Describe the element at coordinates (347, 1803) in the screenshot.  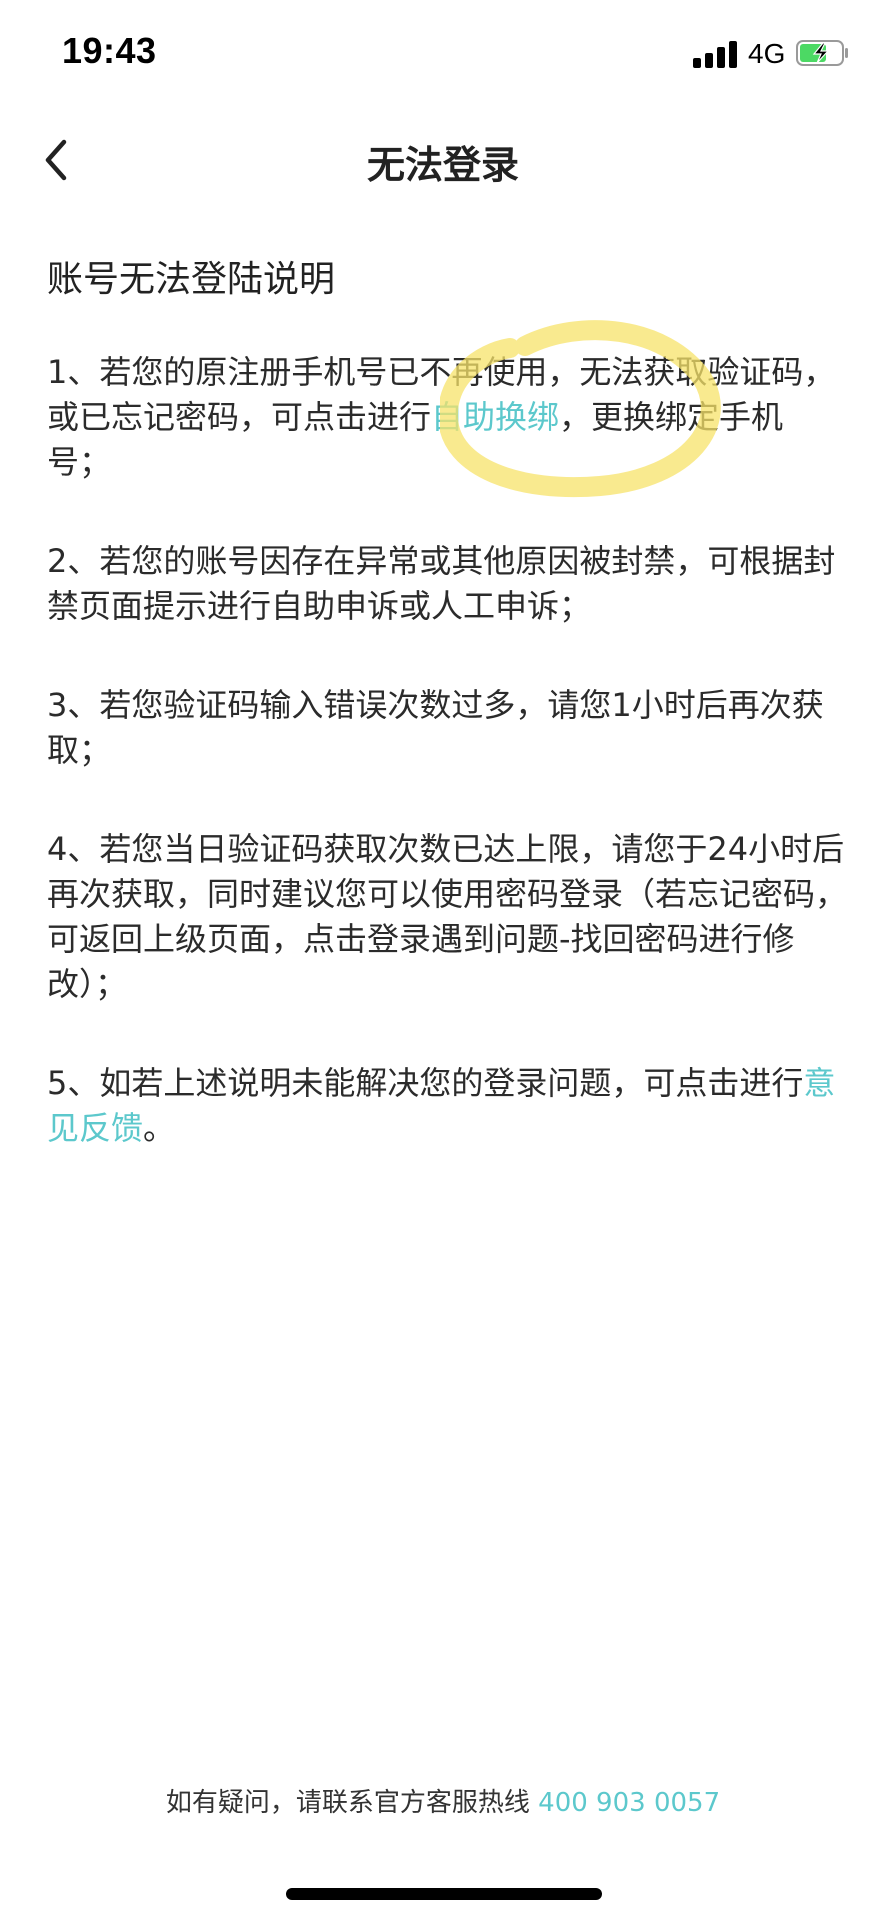
I see `footer-text: 如有疑问，请联系官方客服热线` at that location.